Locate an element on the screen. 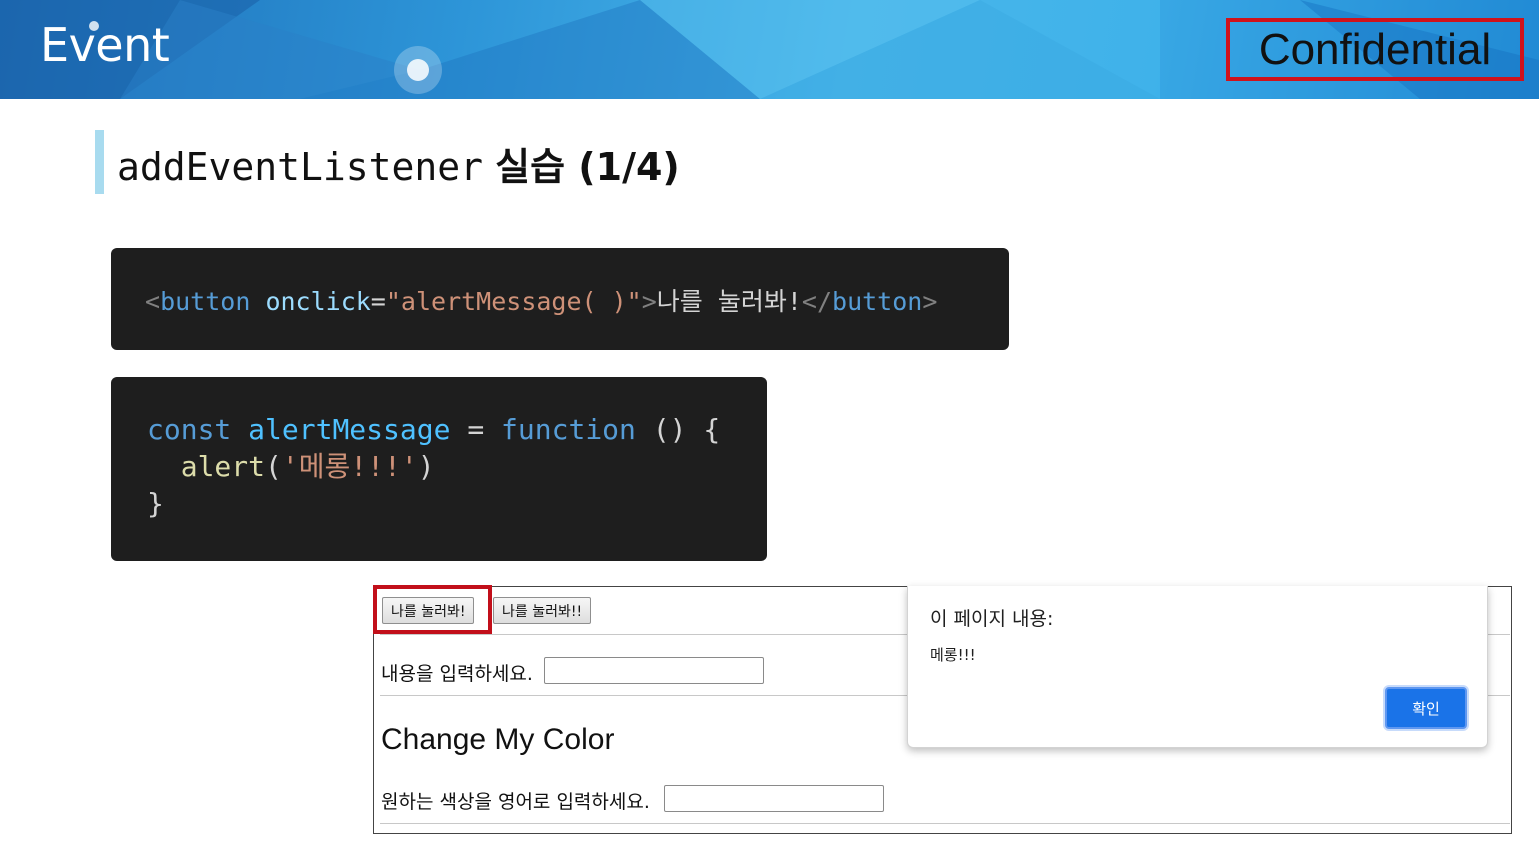  code-paren-close: ) is located at coordinates (426, 466).